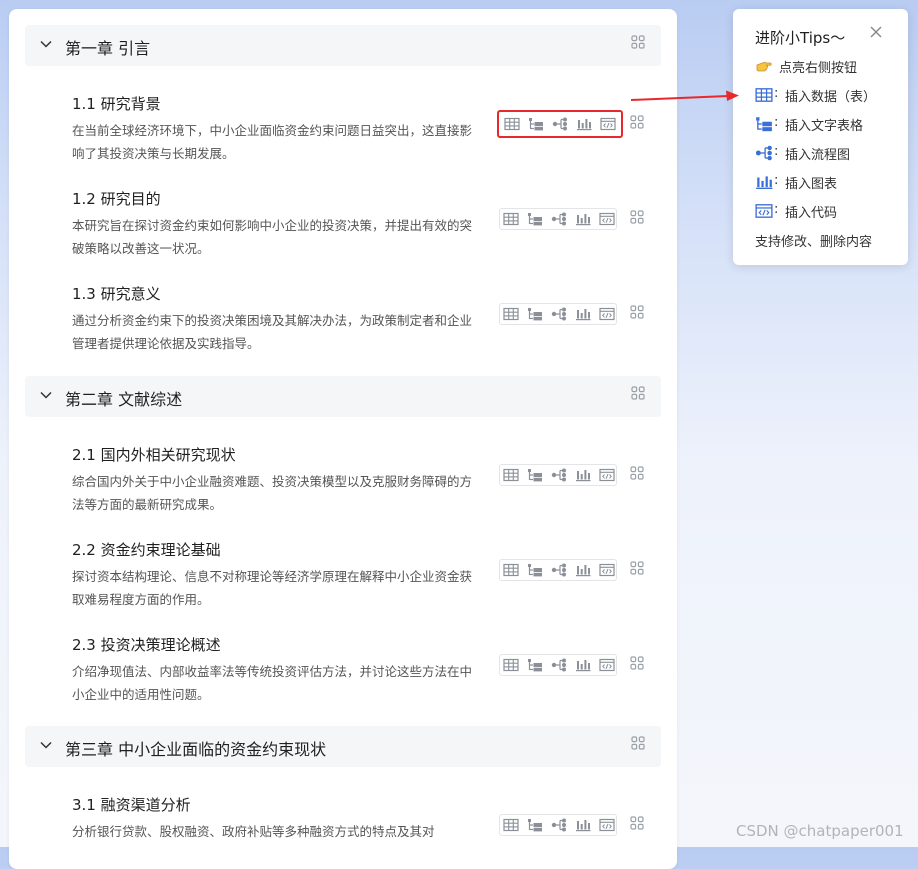 The image size is (918, 869). Describe the element at coordinates (343, 396) in the screenshot. I see `chapter-header: 第二章 文献综述` at that location.